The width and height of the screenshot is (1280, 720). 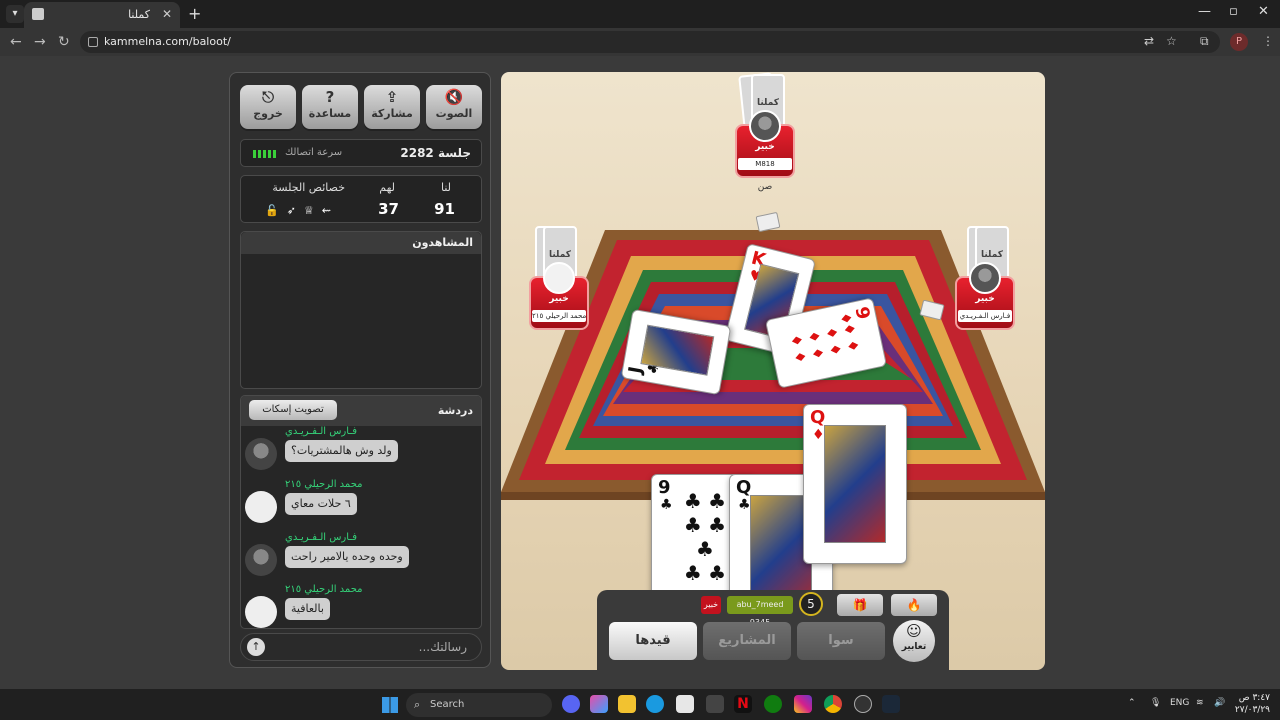 What do you see at coordinates (914, 631) in the screenshot?
I see `smiley-icon: ☺` at bounding box center [914, 631].